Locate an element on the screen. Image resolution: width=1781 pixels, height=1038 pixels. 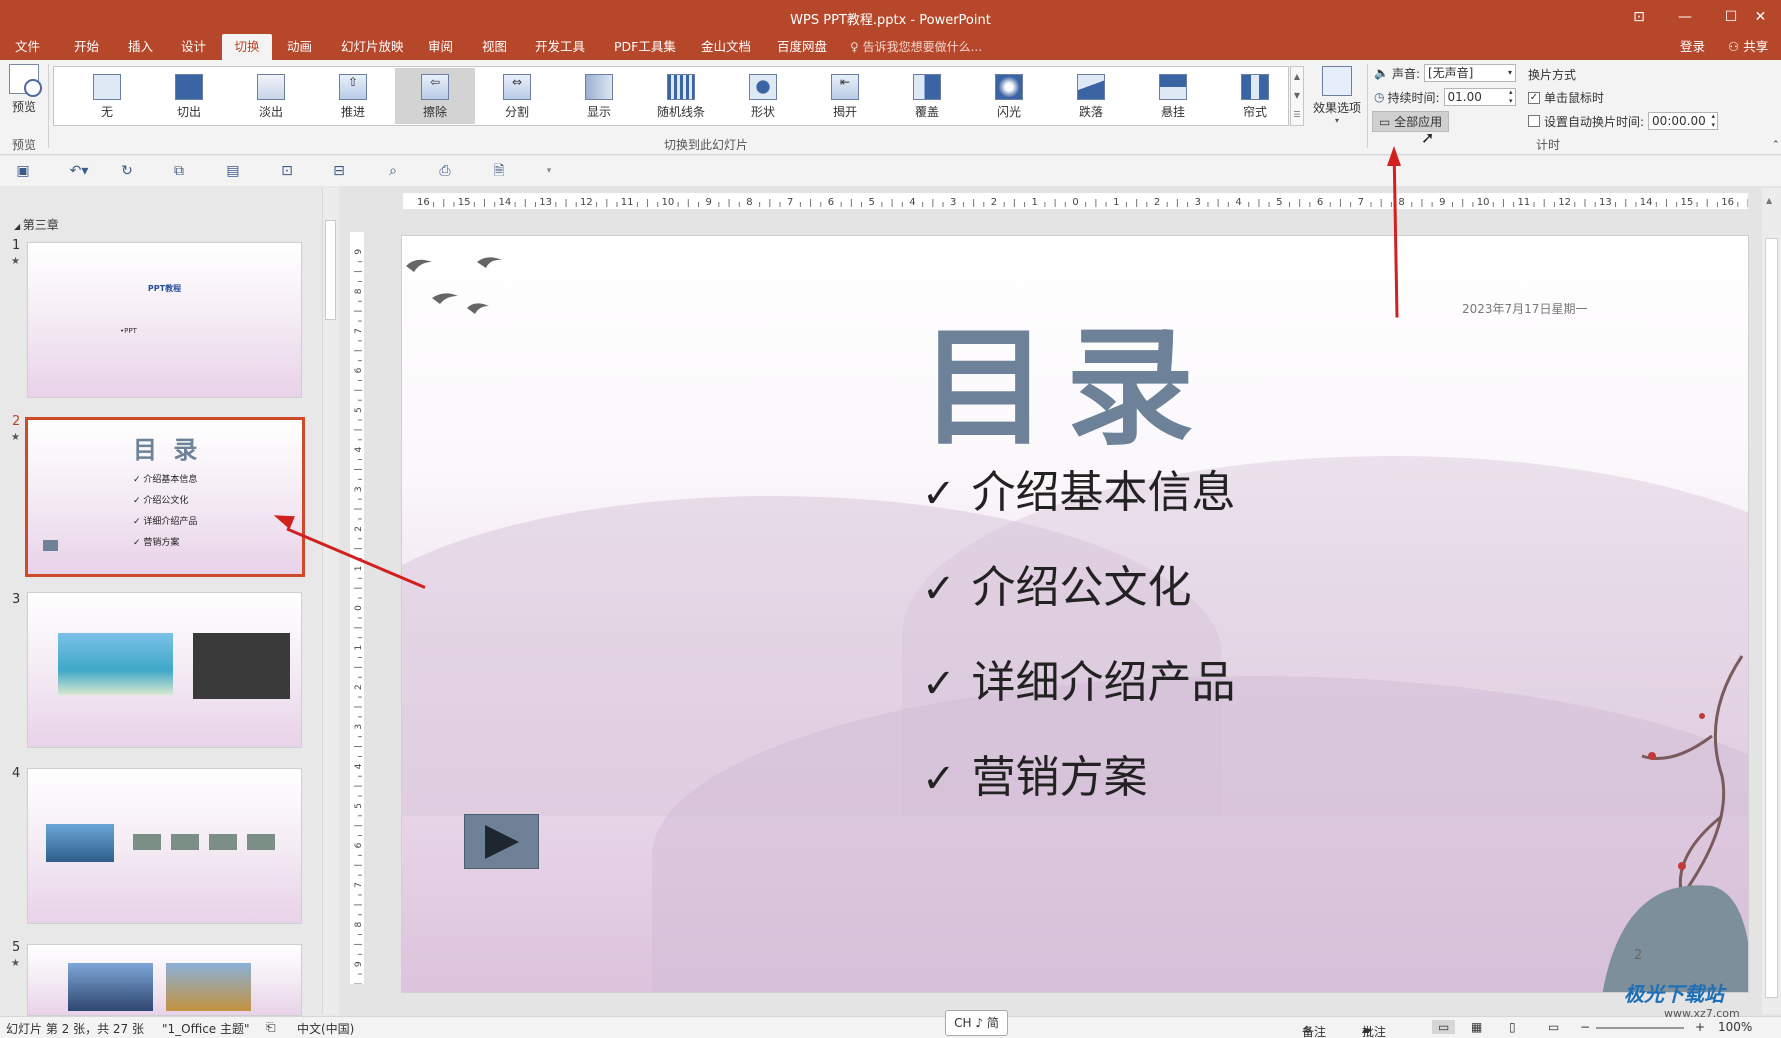
transition-curtains: 帘式 is located at coordinates (1255, 96).